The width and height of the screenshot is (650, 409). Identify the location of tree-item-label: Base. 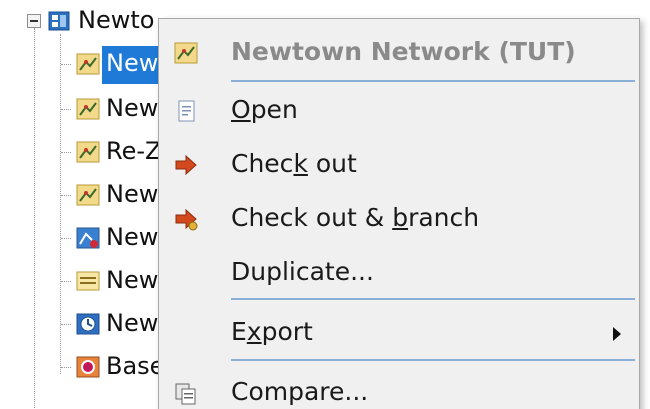
(135, 366).